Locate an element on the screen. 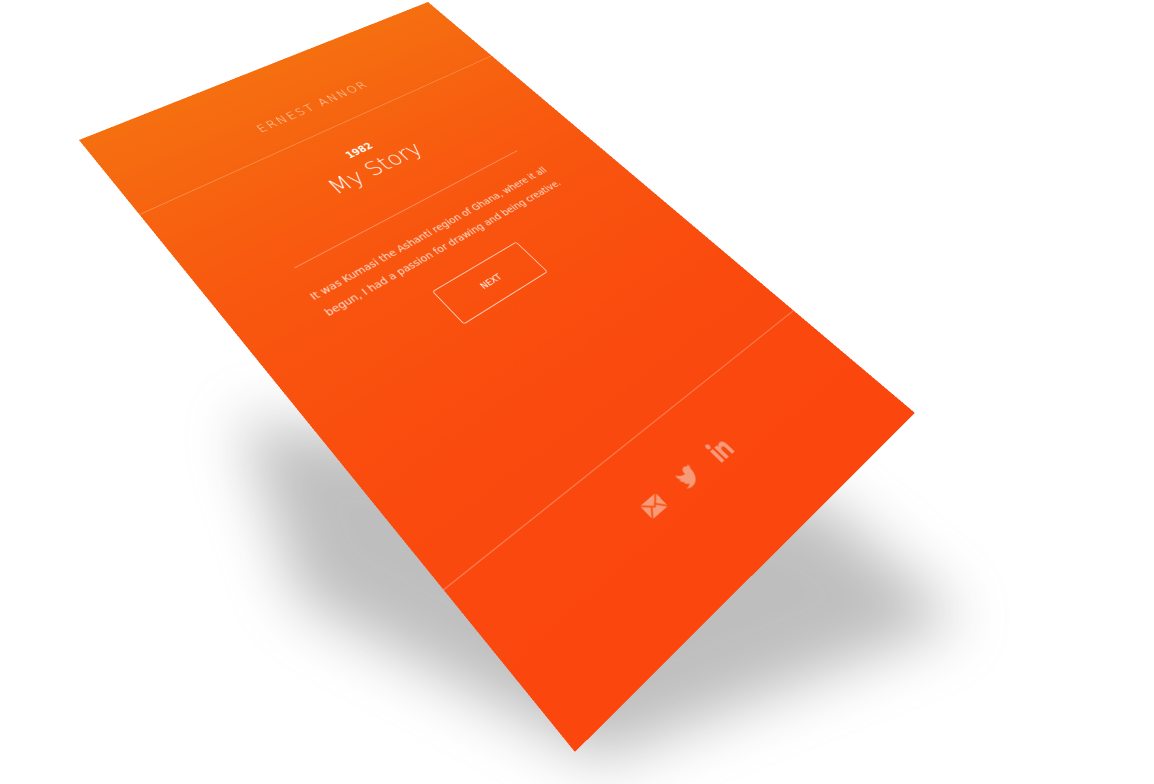 This screenshot has width=1154, height=784. mail-icon is located at coordinates (654, 506).